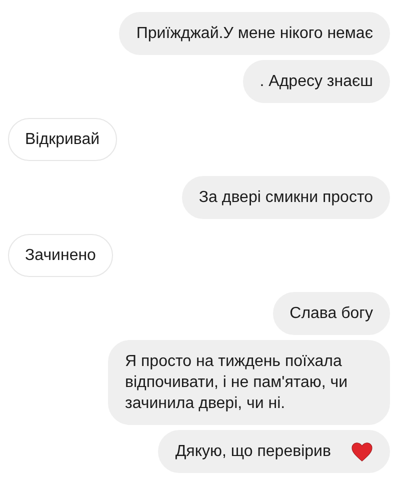  Describe the element at coordinates (253, 452) in the screenshot. I see `message-text: Дякую, що перевірив` at that location.